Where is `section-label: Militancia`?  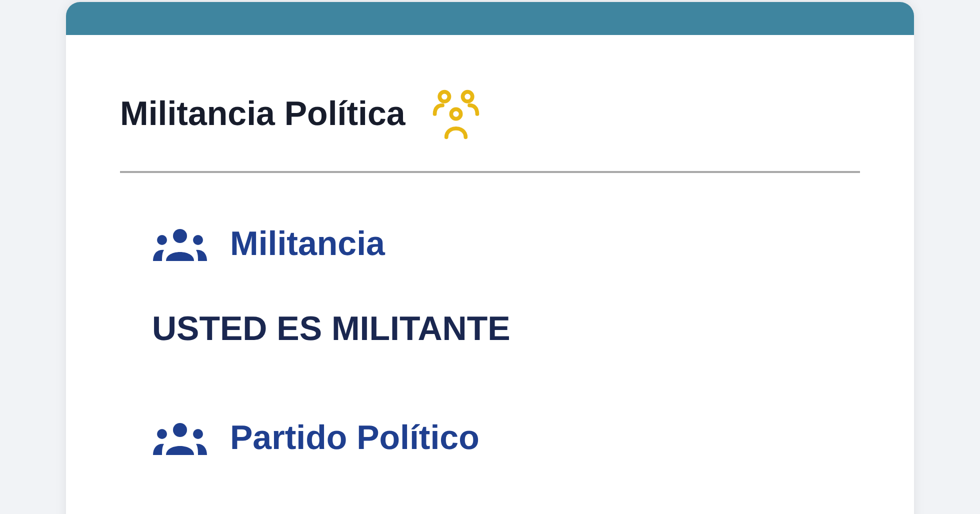 section-label: Militancia is located at coordinates (307, 244).